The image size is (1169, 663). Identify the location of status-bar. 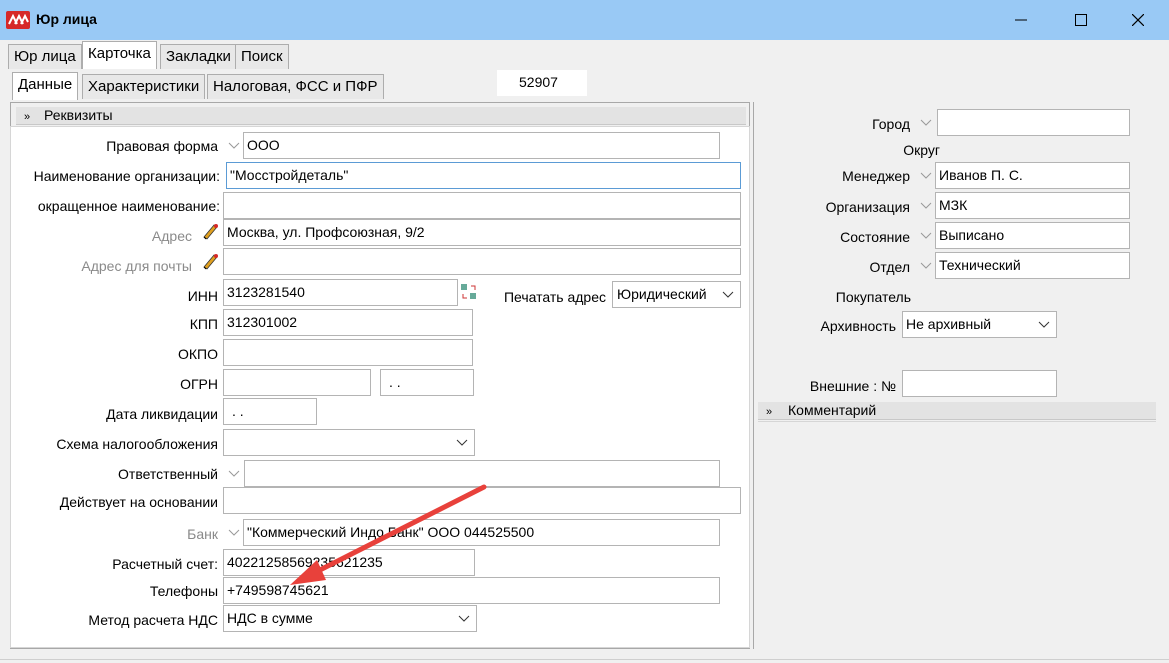
(584, 661).